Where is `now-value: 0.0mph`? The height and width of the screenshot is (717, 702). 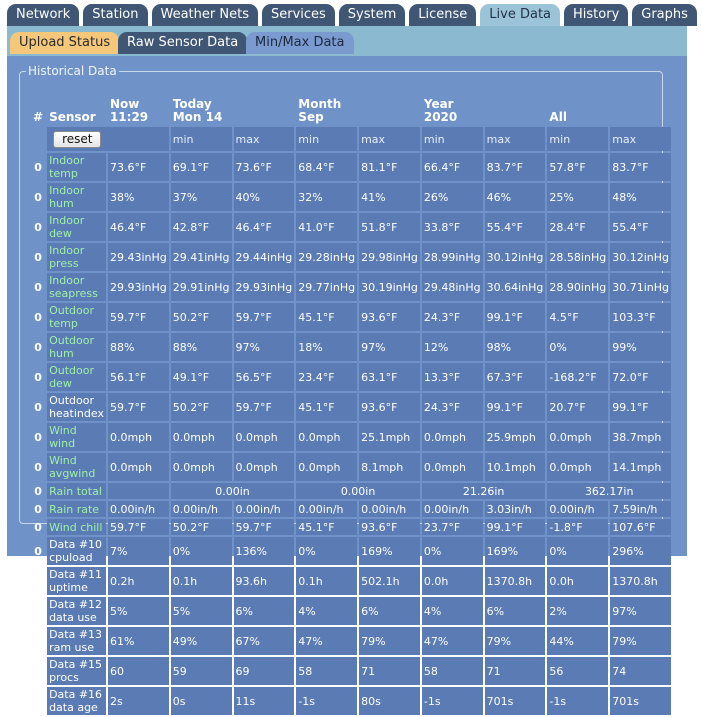 now-value: 0.0mph is located at coordinates (138, 467).